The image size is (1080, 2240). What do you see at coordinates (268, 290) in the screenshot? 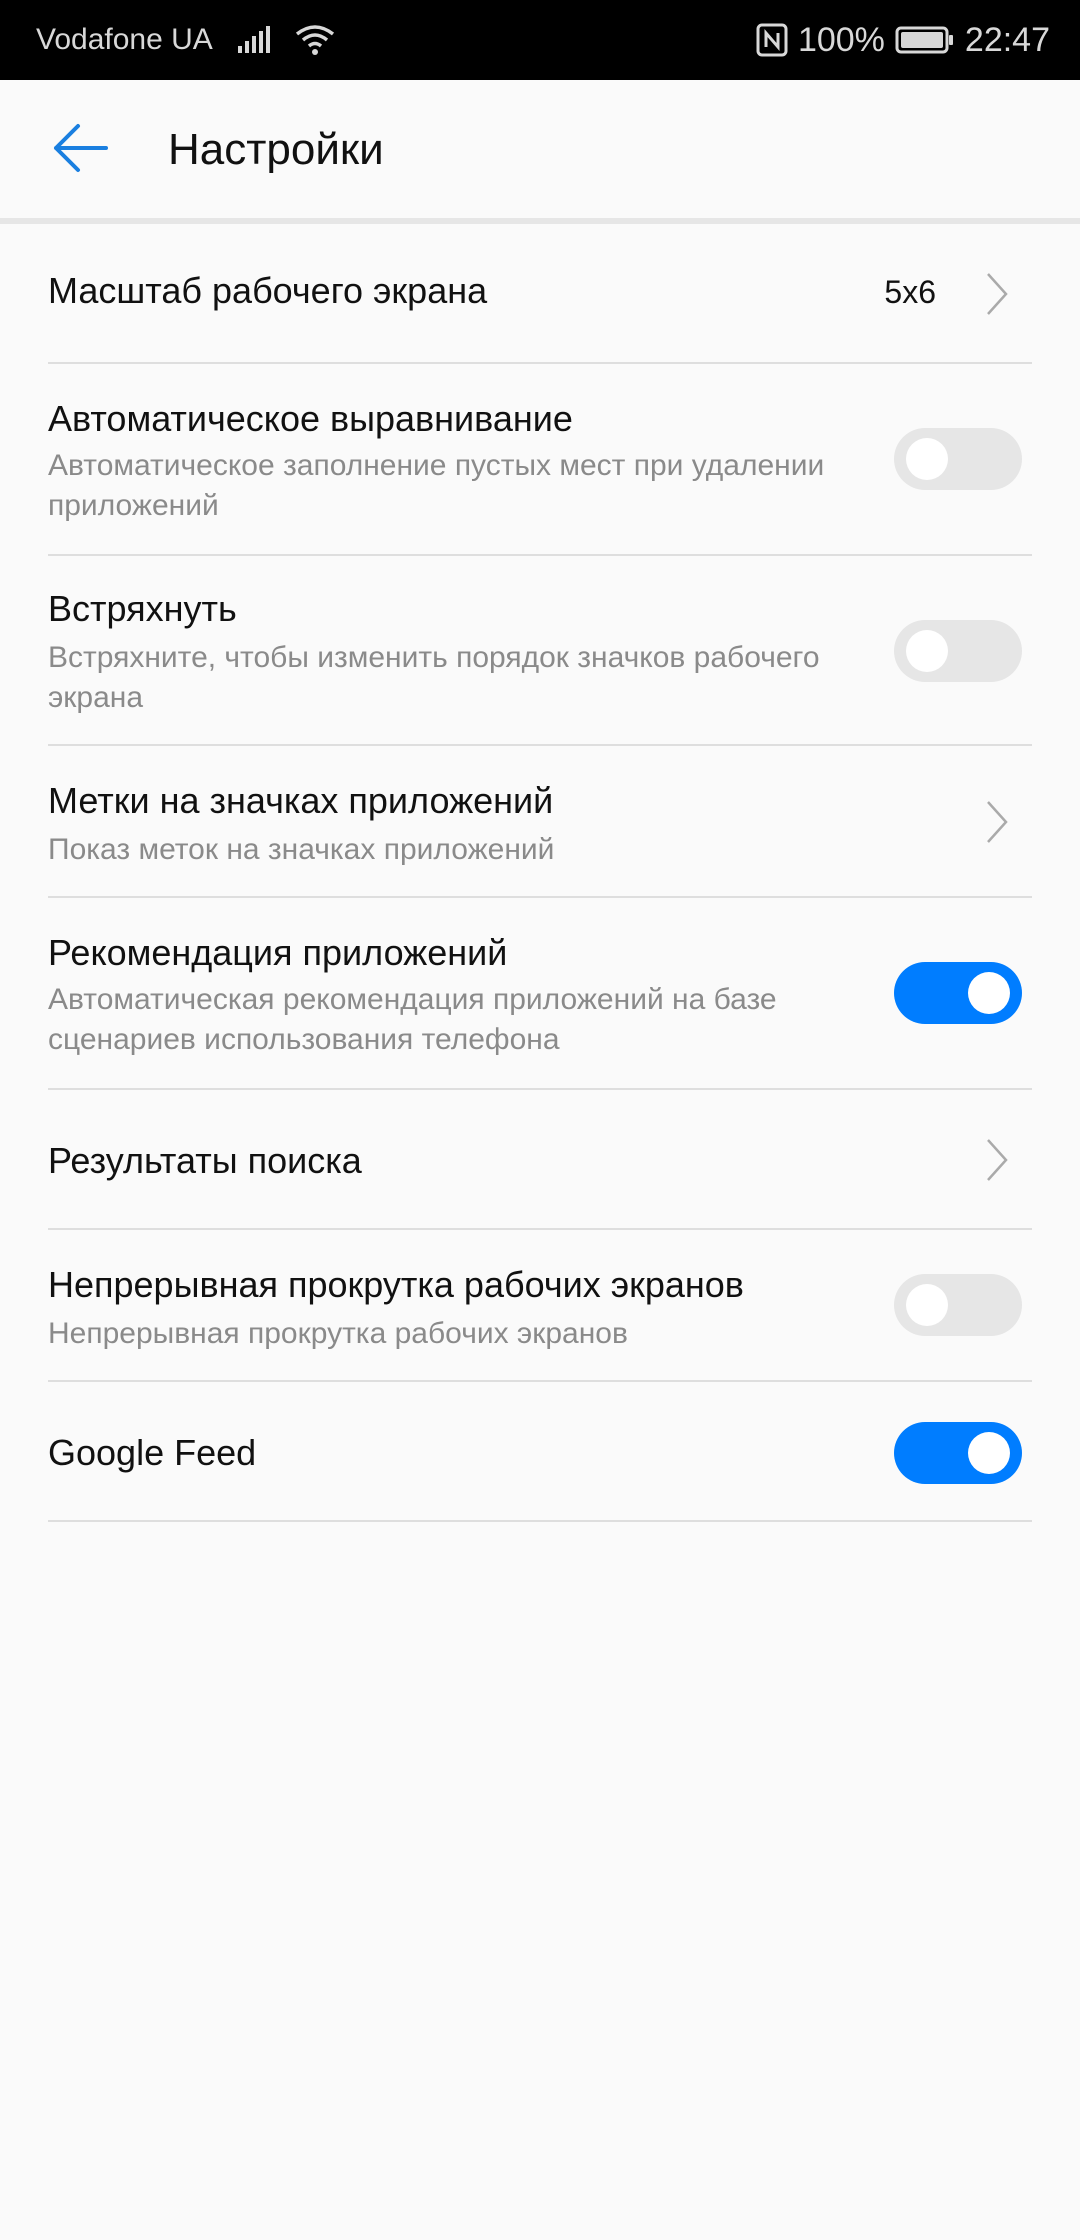
I see `setting-title: Масштаб рабочего экрана` at bounding box center [268, 290].